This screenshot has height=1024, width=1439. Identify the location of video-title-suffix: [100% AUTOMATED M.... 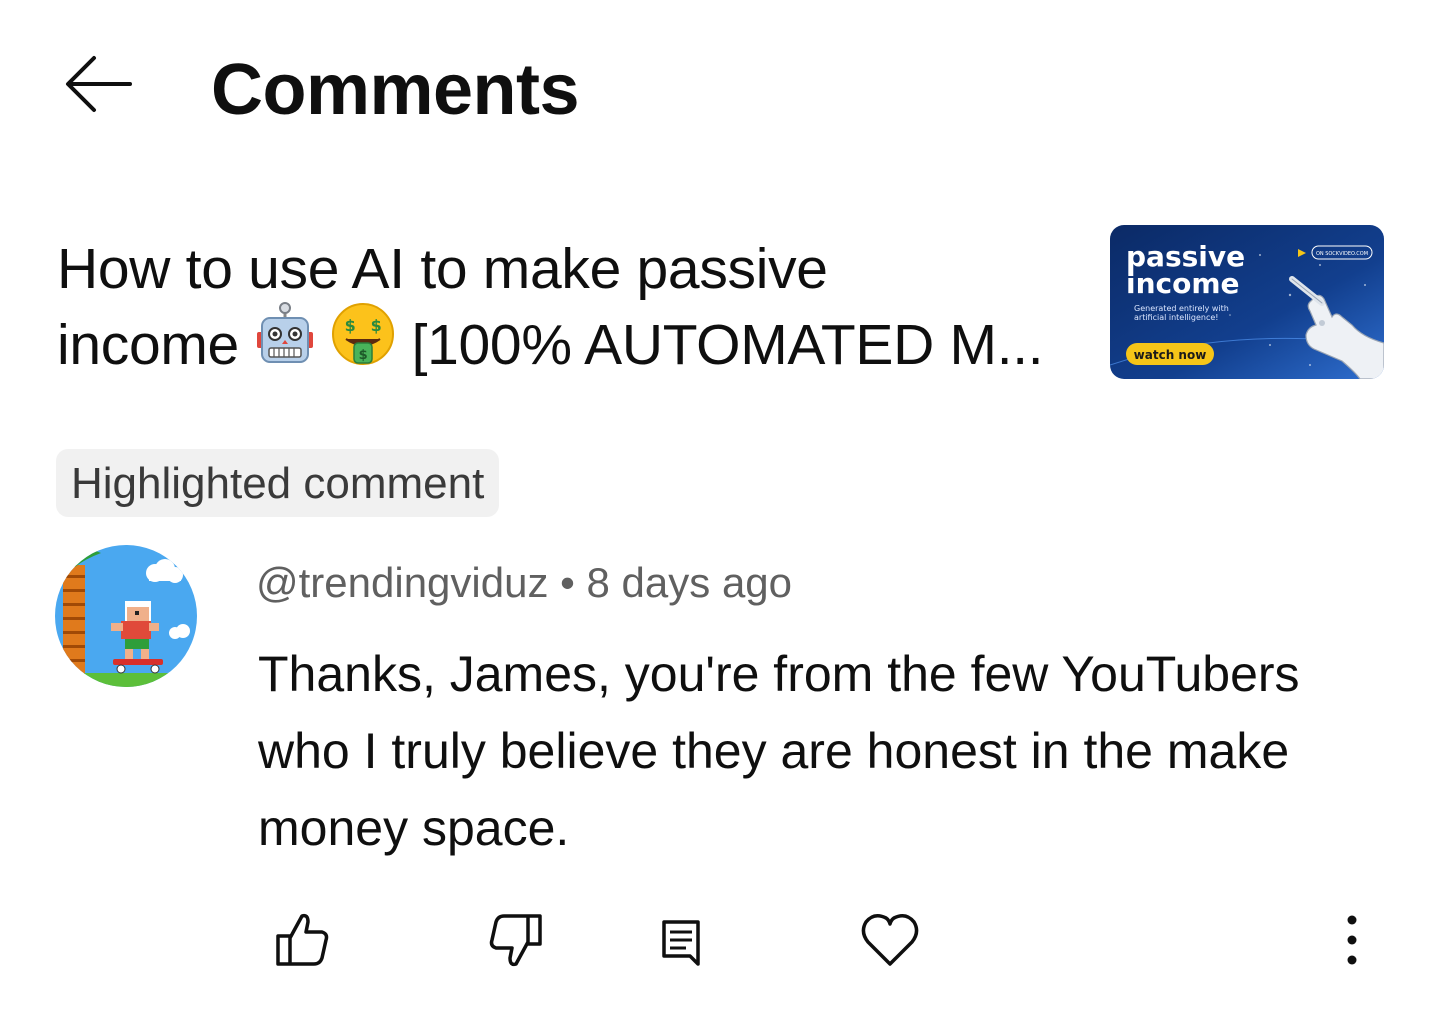
(727, 345).